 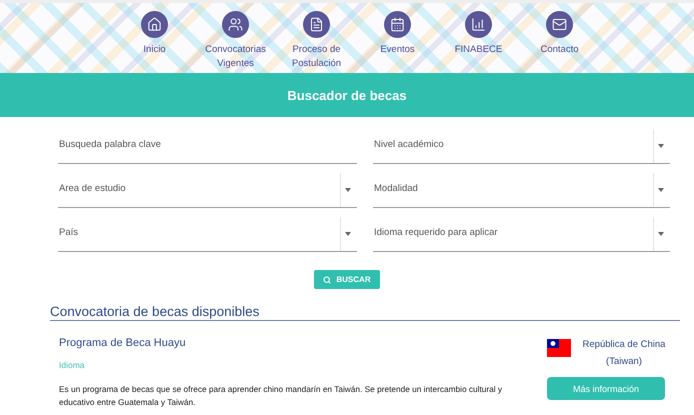 What do you see at coordinates (521, 234) in the screenshot?
I see `dropdown-field: Idioma requerido para aplicar` at bounding box center [521, 234].